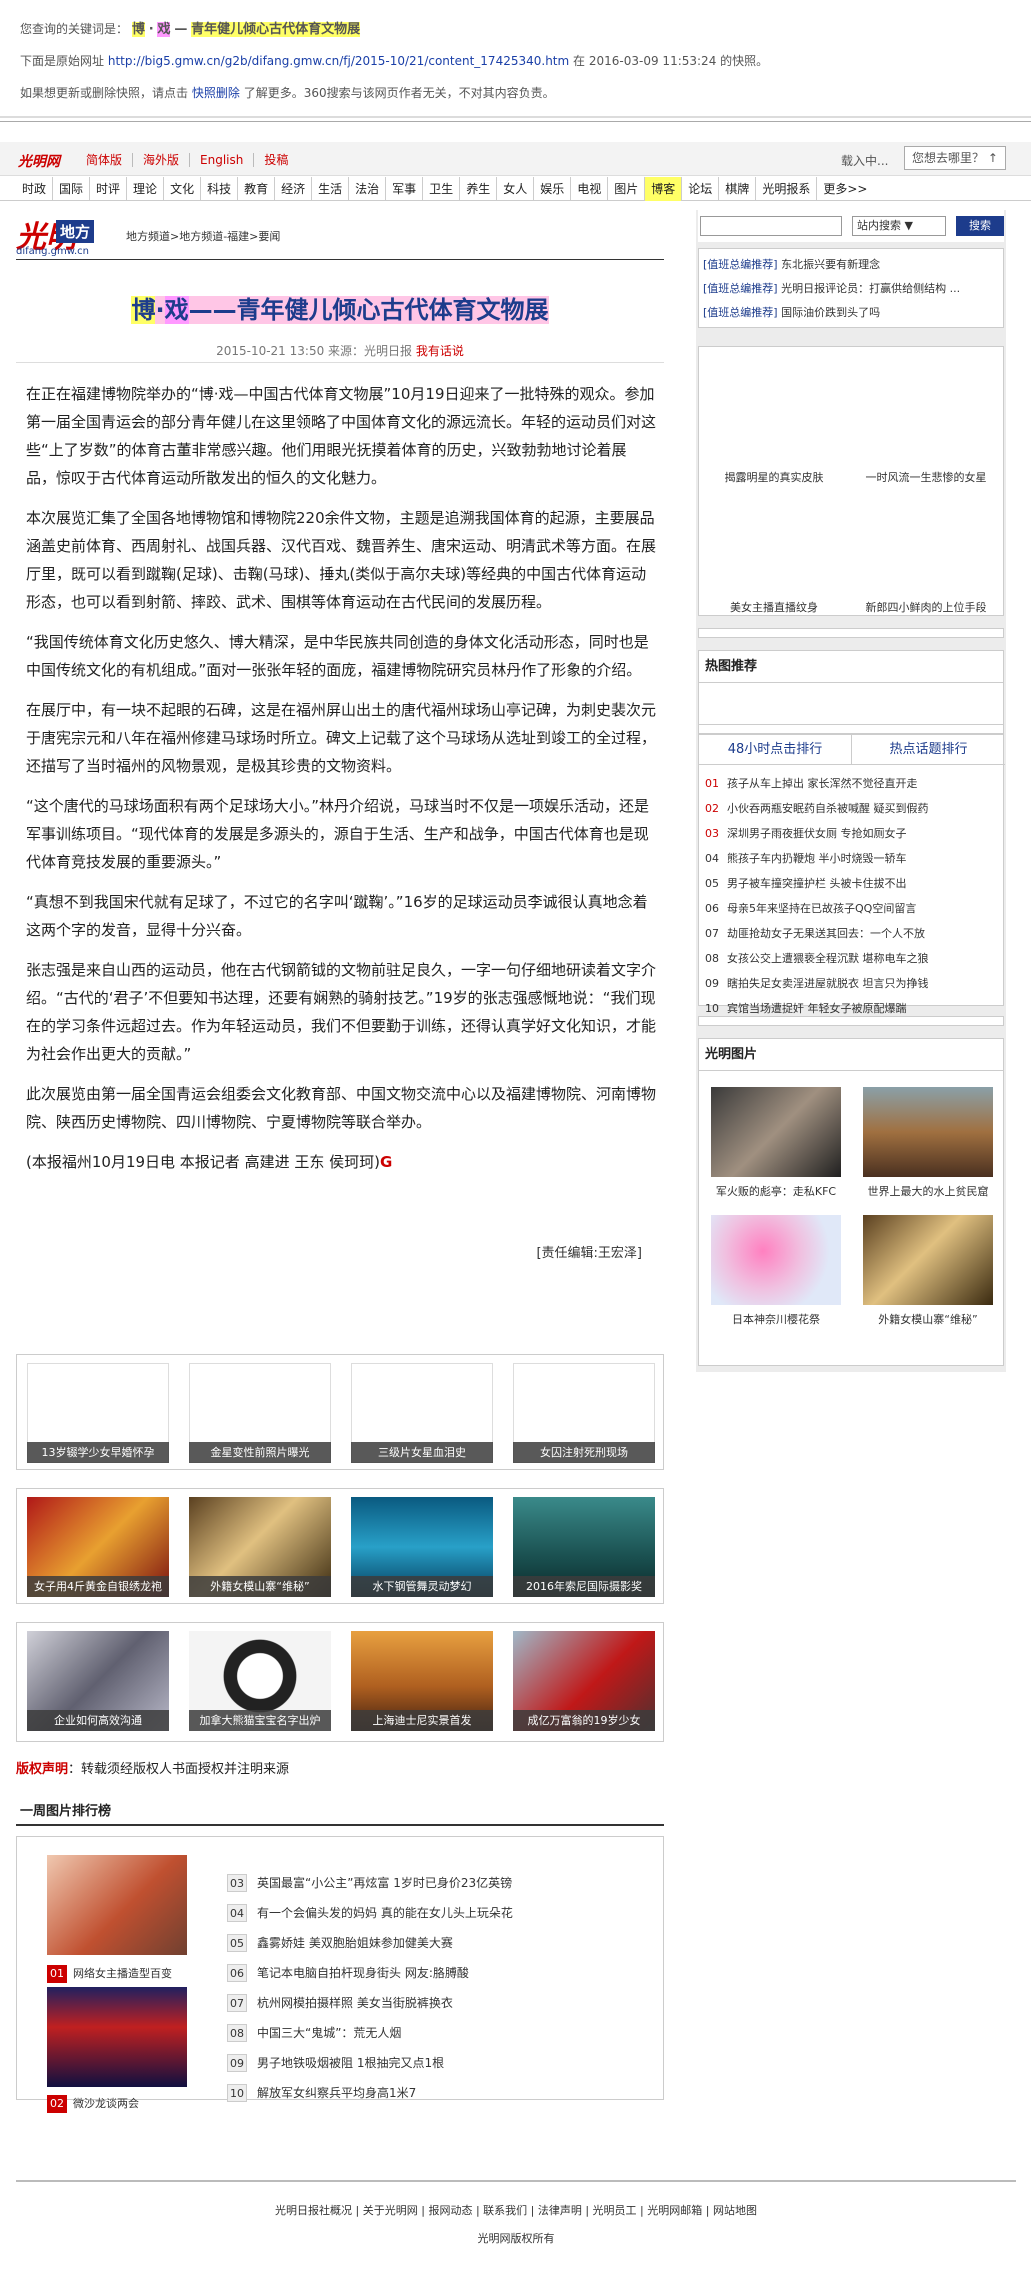  What do you see at coordinates (260, 1413) in the screenshot?
I see `thumb-item: 金星变性前照片曝光` at bounding box center [260, 1413].